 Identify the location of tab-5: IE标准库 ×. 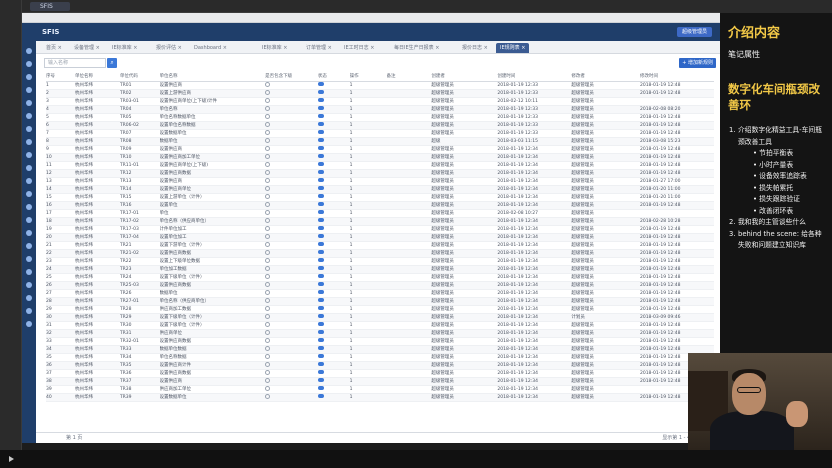
(274, 48).